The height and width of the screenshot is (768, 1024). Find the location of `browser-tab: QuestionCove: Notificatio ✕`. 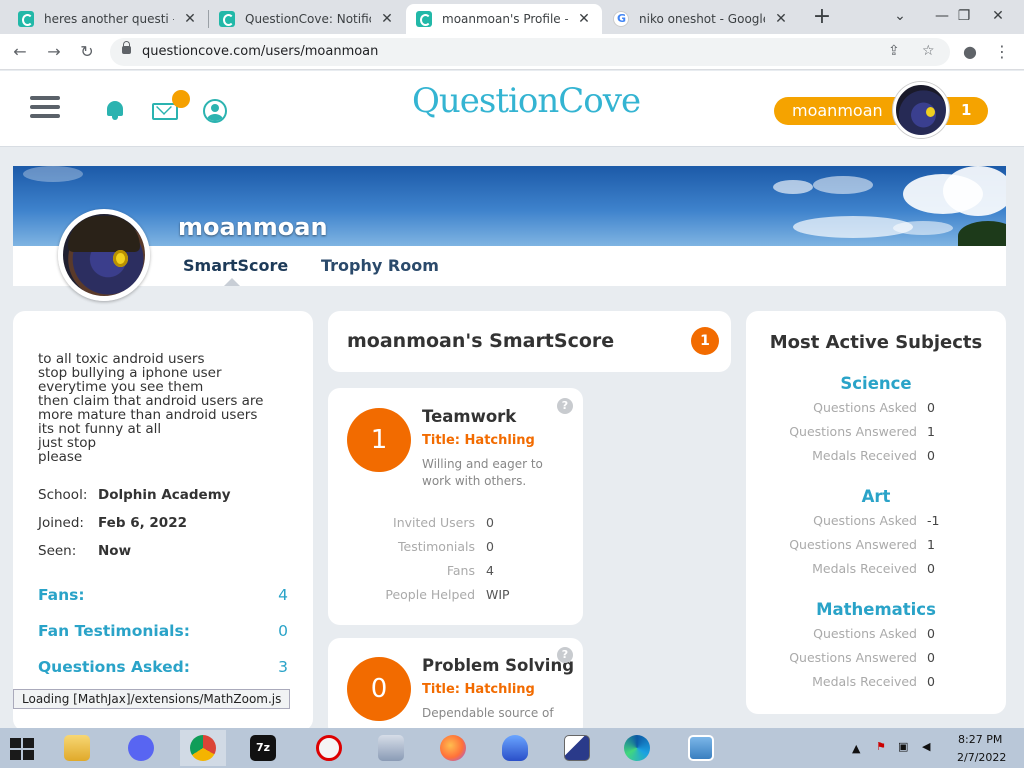

browser-tab: QuestionCove: Notificatio ✕ is located at coordinates (307, 19).